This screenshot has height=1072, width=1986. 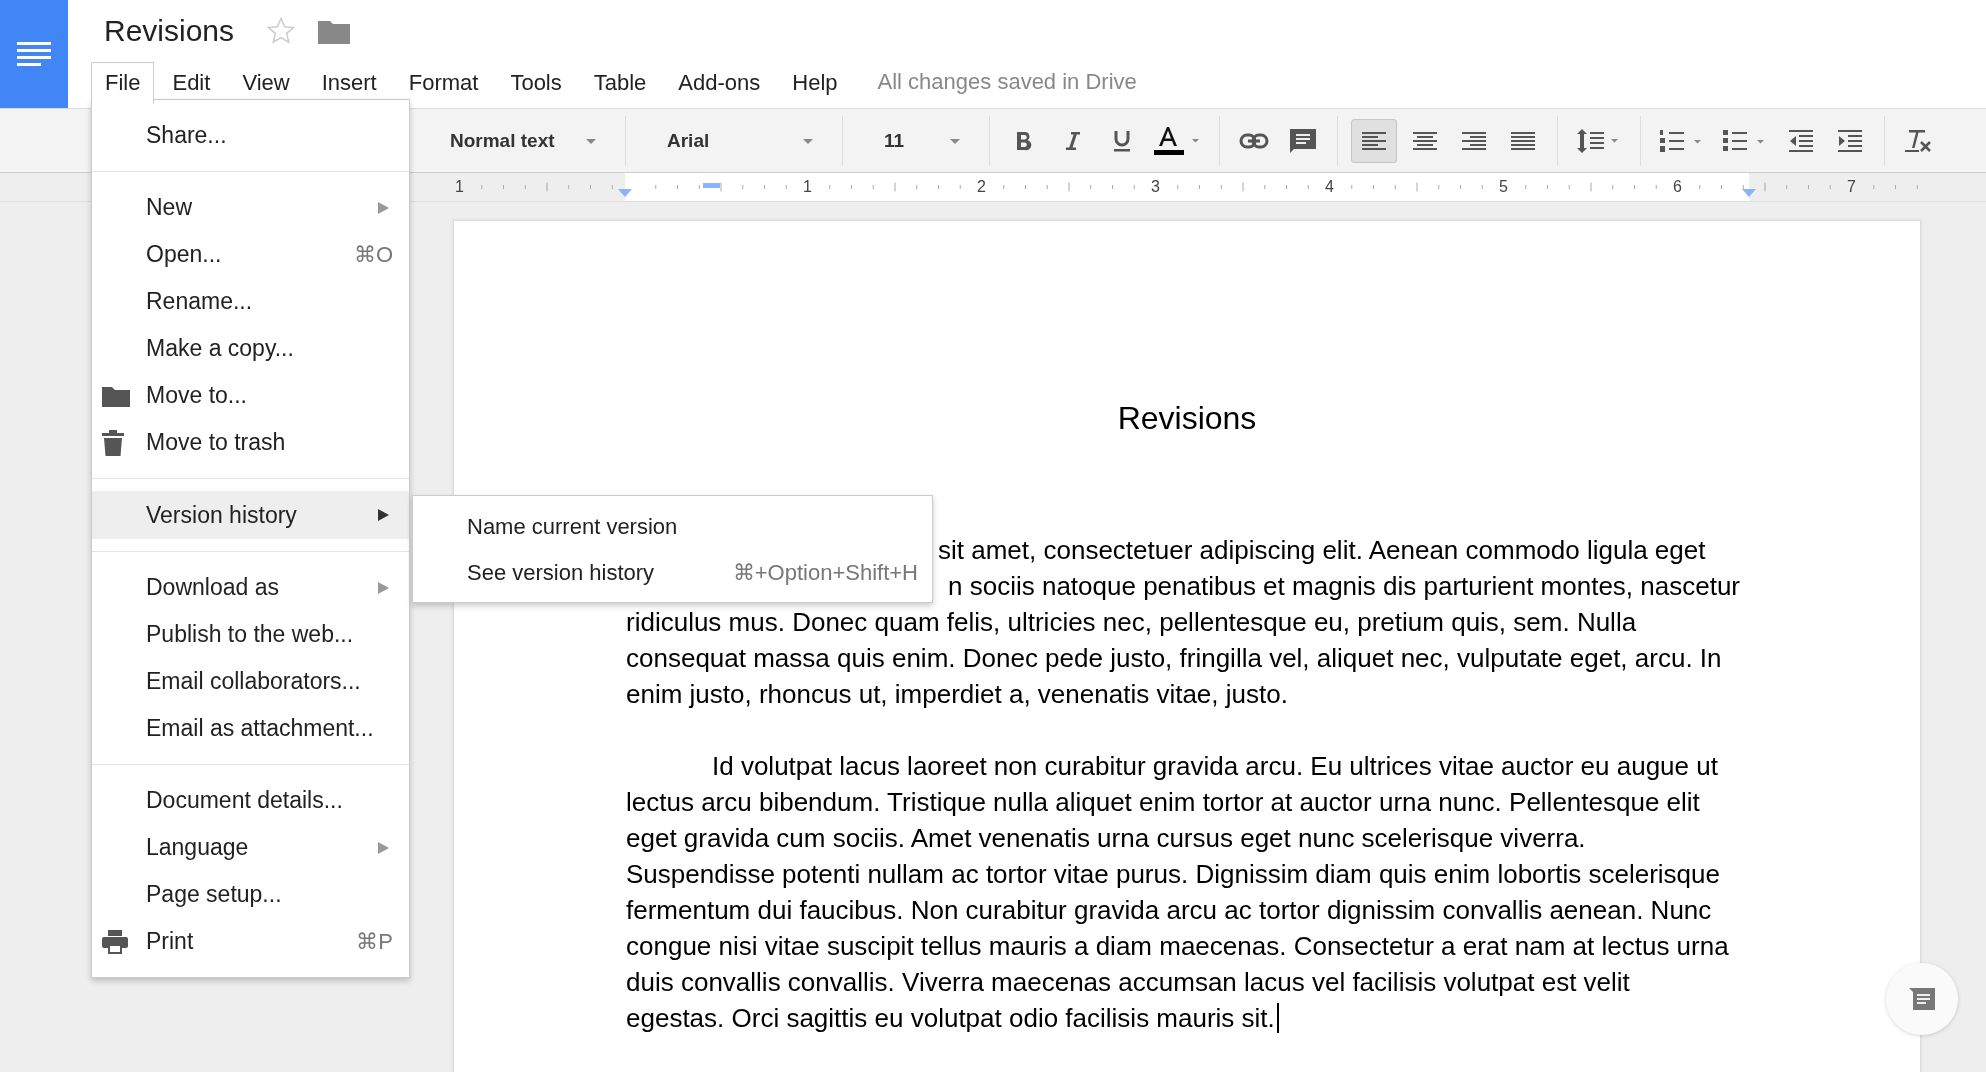 What do you see at coordinates (250, 515) in the screenshot?
I see `menu-item: Version history` at bounding box center [250, 515].